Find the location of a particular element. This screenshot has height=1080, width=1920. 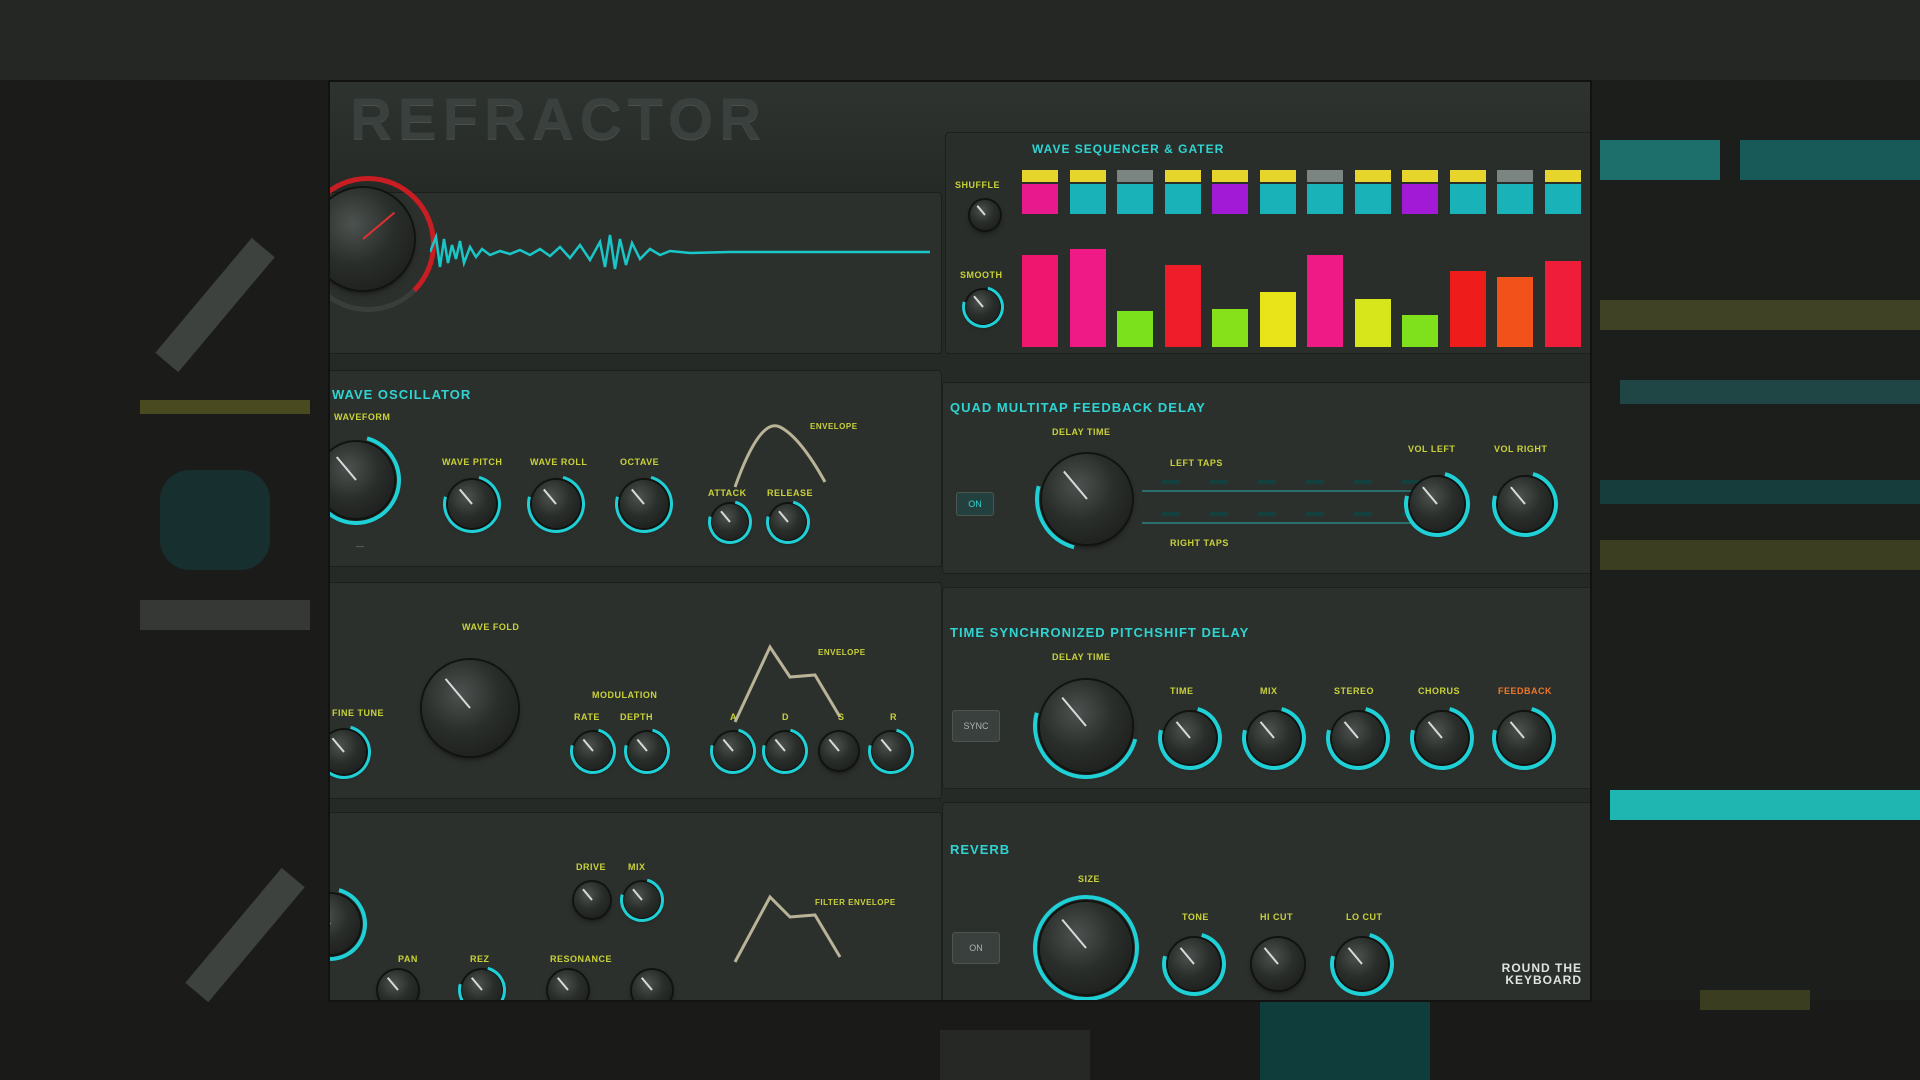

env-r-knob is located at coordinates (891, 751).